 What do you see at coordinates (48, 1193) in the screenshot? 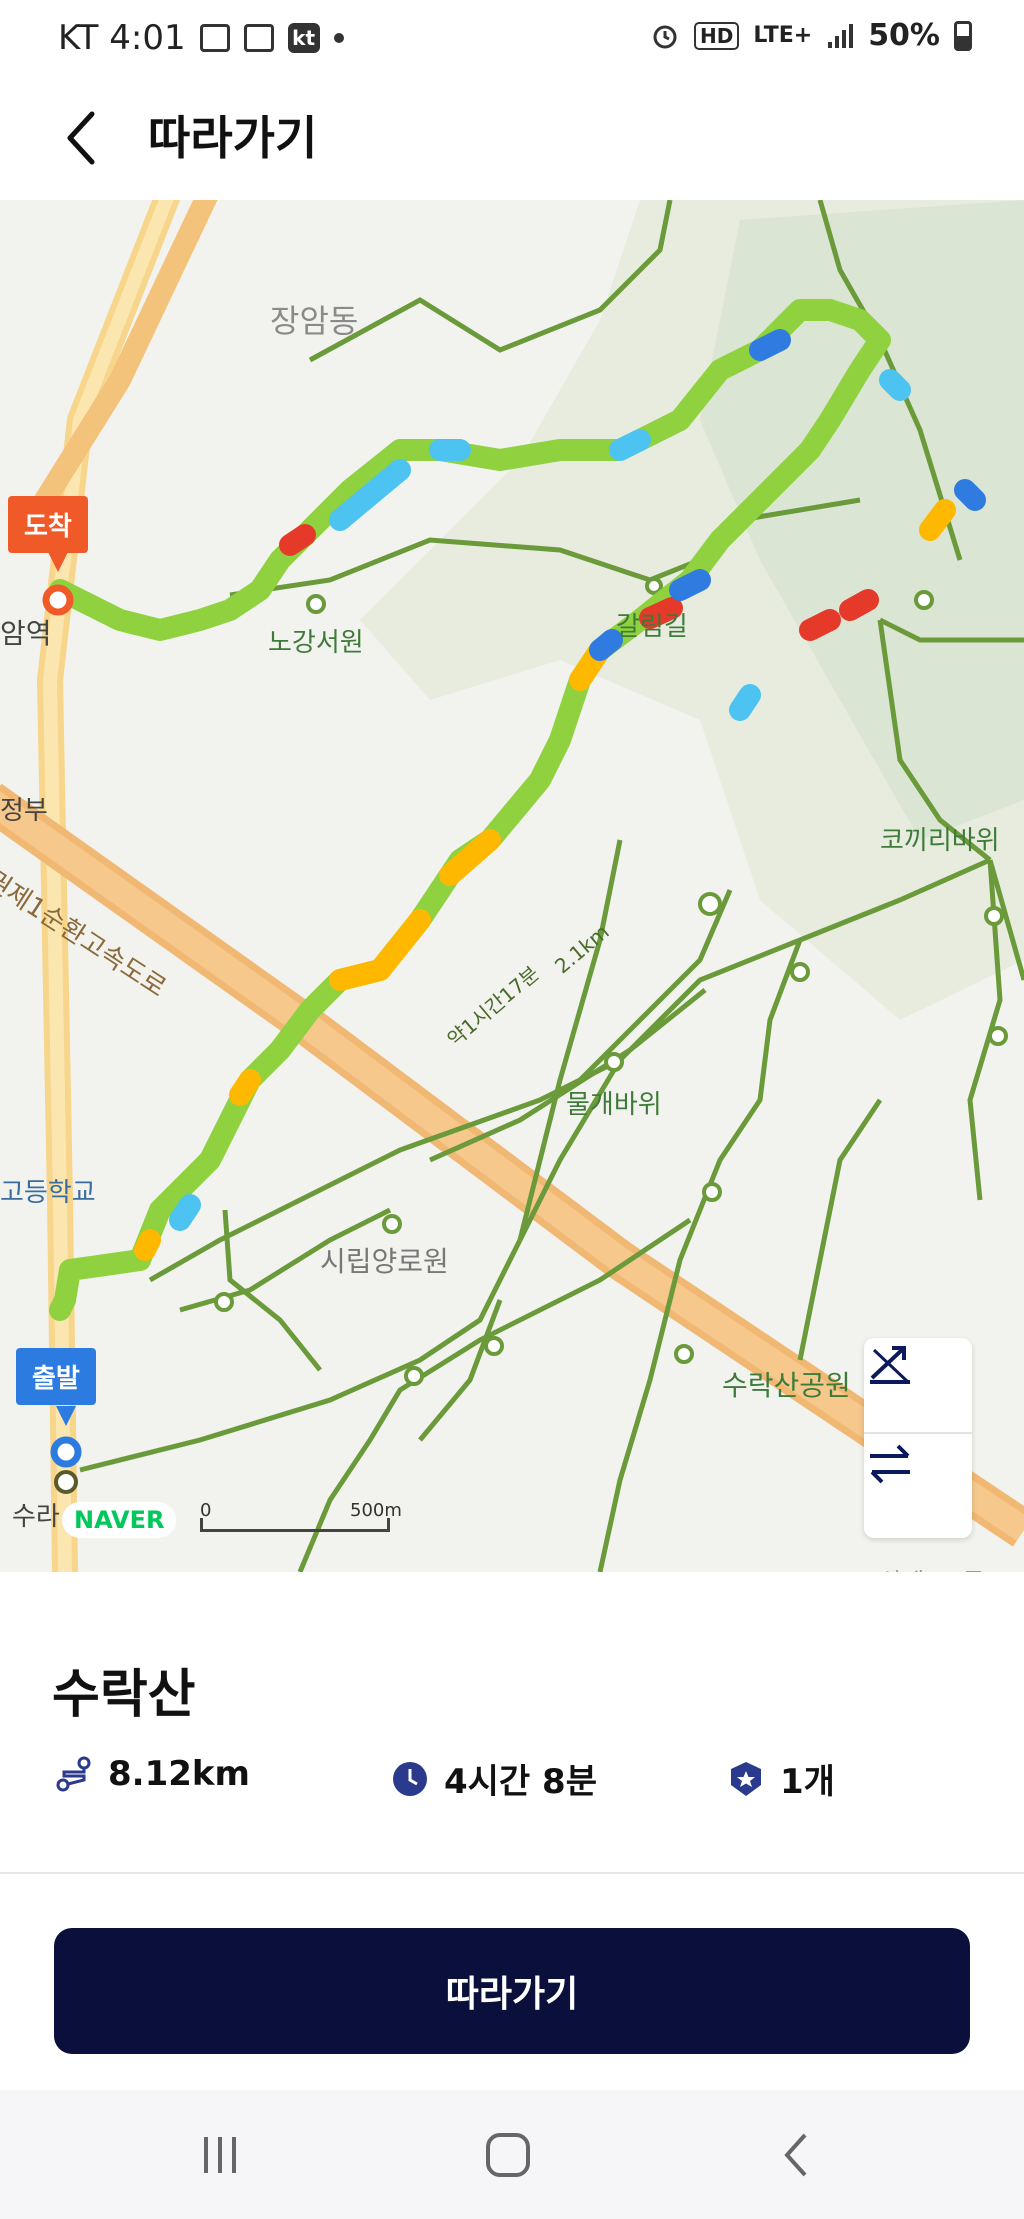
I see `map-label-school: 고등학교` at bounding box center [48, 1193].